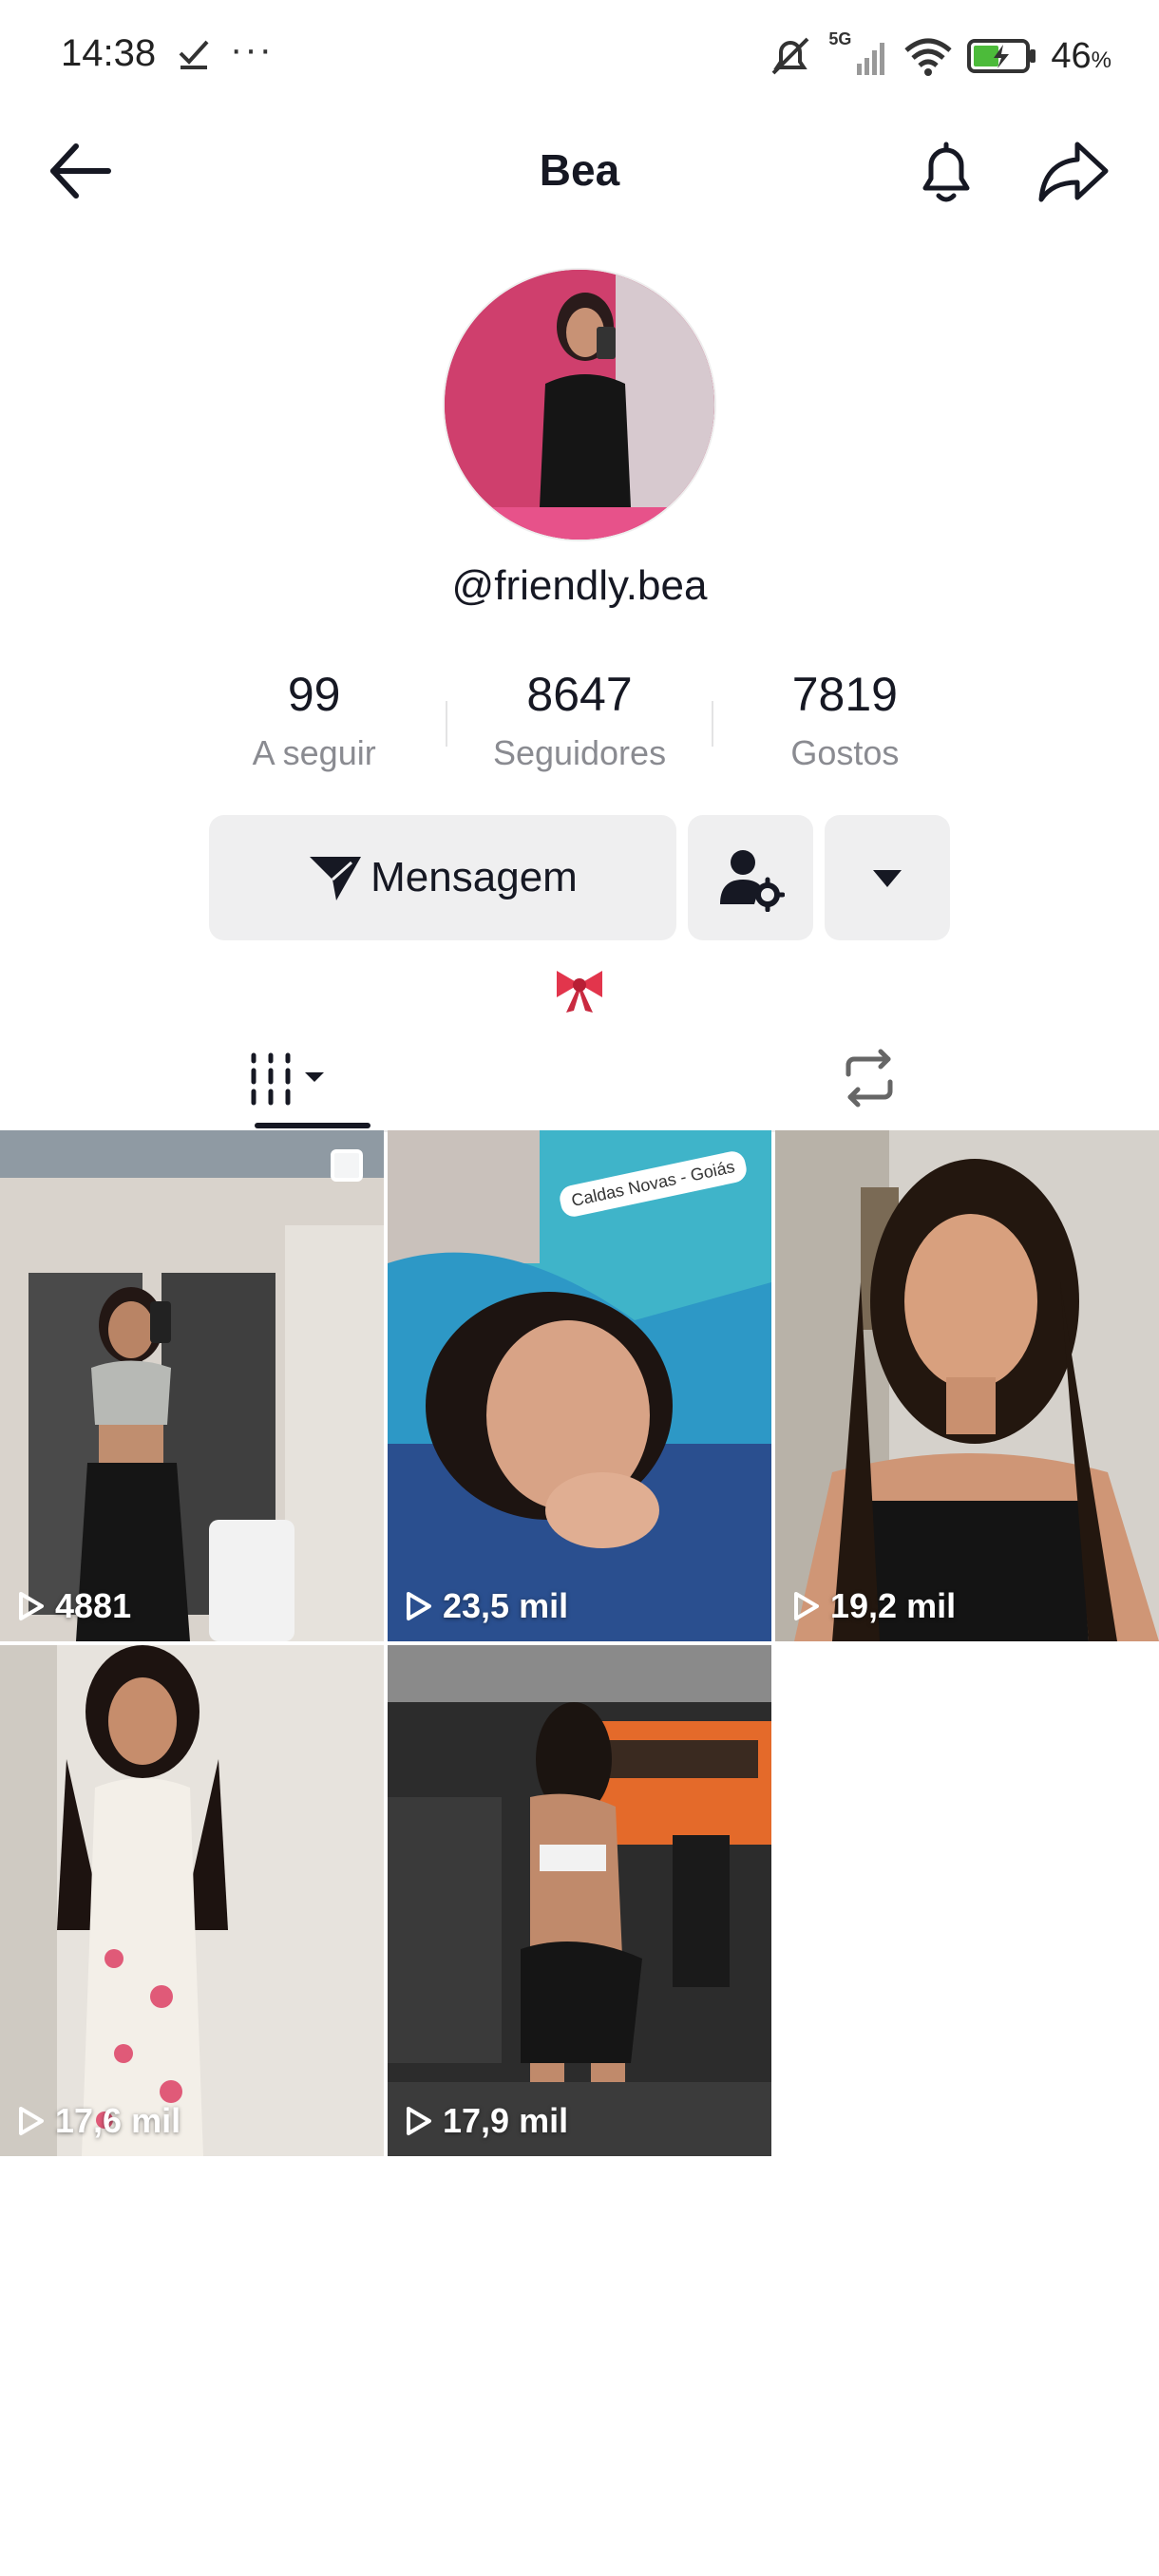 The width and height of the screenshot is (1159, 2576). Describe the element at coordinates (845, 752) in the screenshot. I see `stat-label: Gostos` at that location.